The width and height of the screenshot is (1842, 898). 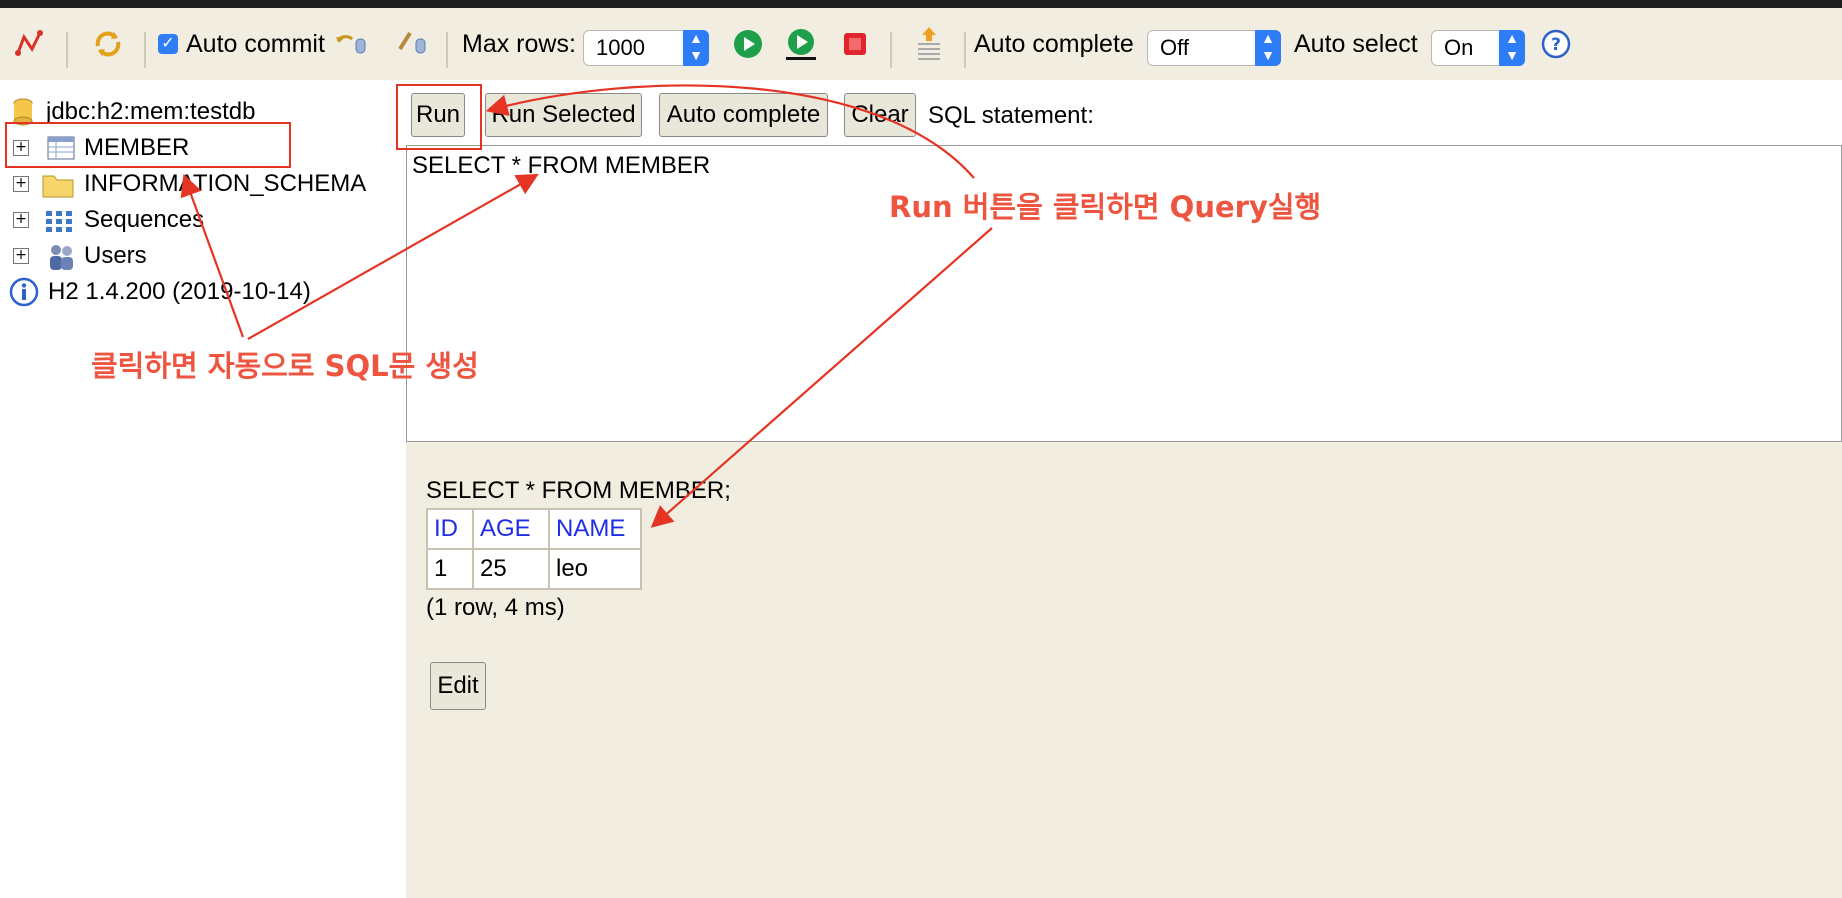 What do you see at coordinates (730, 131) in the screenshot?
I see `arrow-to-run-button` at bounding box center [730, 131].